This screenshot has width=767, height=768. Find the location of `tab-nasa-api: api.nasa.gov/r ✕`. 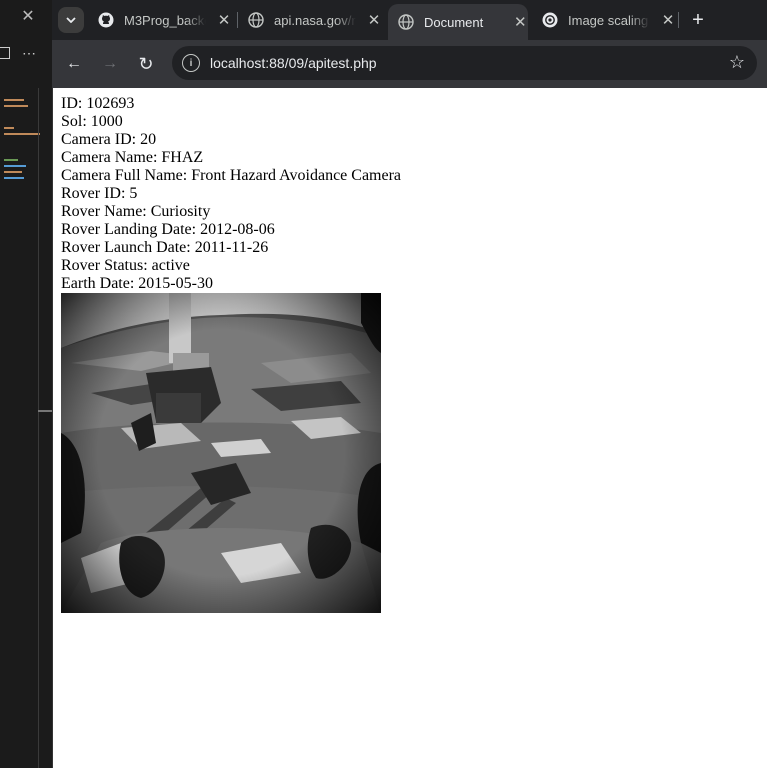

tab-nasa-api: api.nasa.gov/r ✕ is located at coordinates (317, 20).